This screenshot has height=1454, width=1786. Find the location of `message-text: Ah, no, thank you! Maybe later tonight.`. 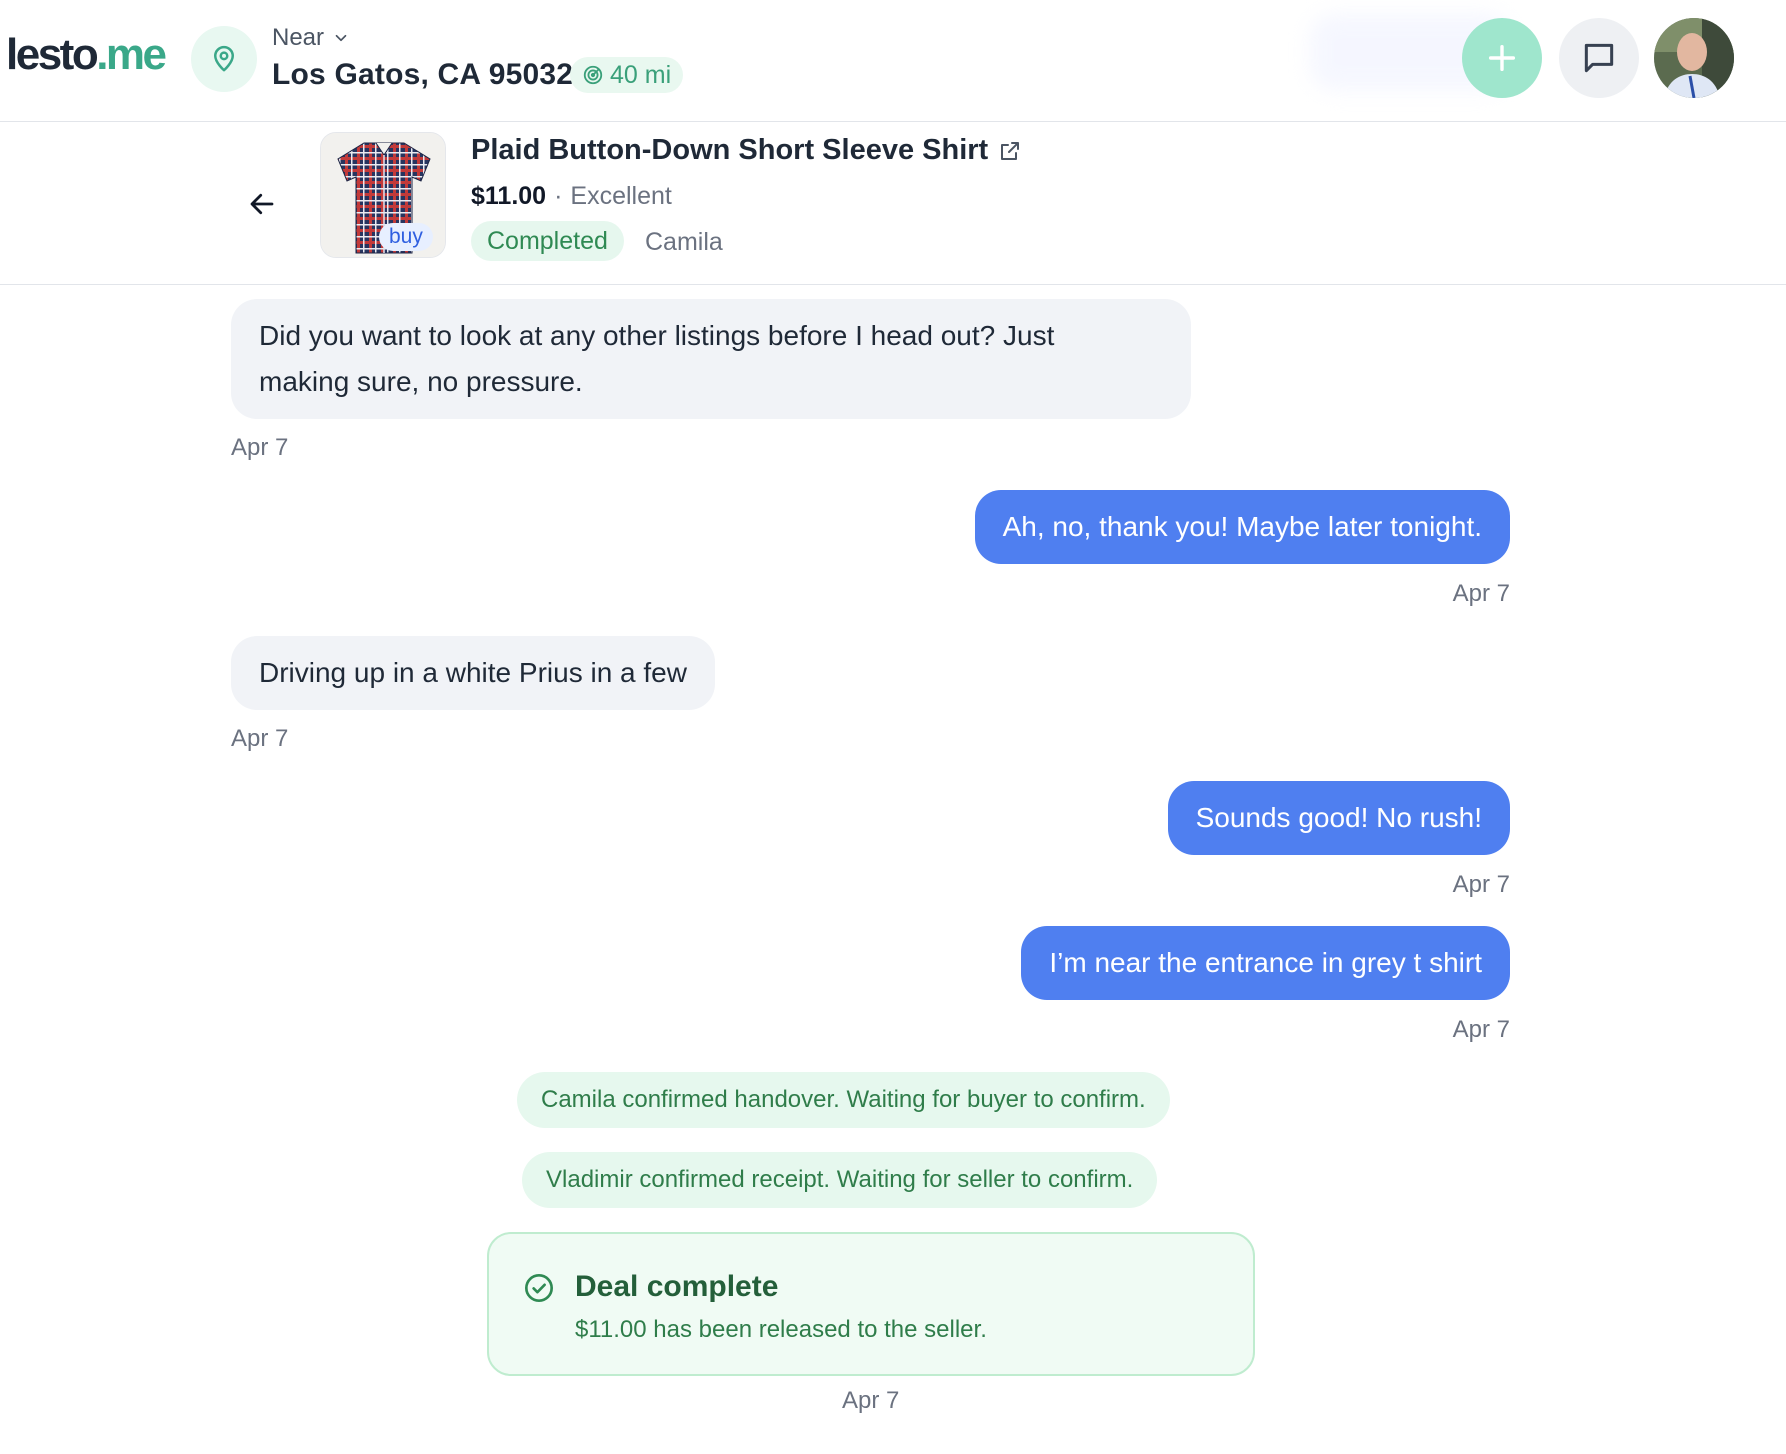

message-text: Ah, no, thank you! Maybe later tonight. is located at coordinates (1242, 526).